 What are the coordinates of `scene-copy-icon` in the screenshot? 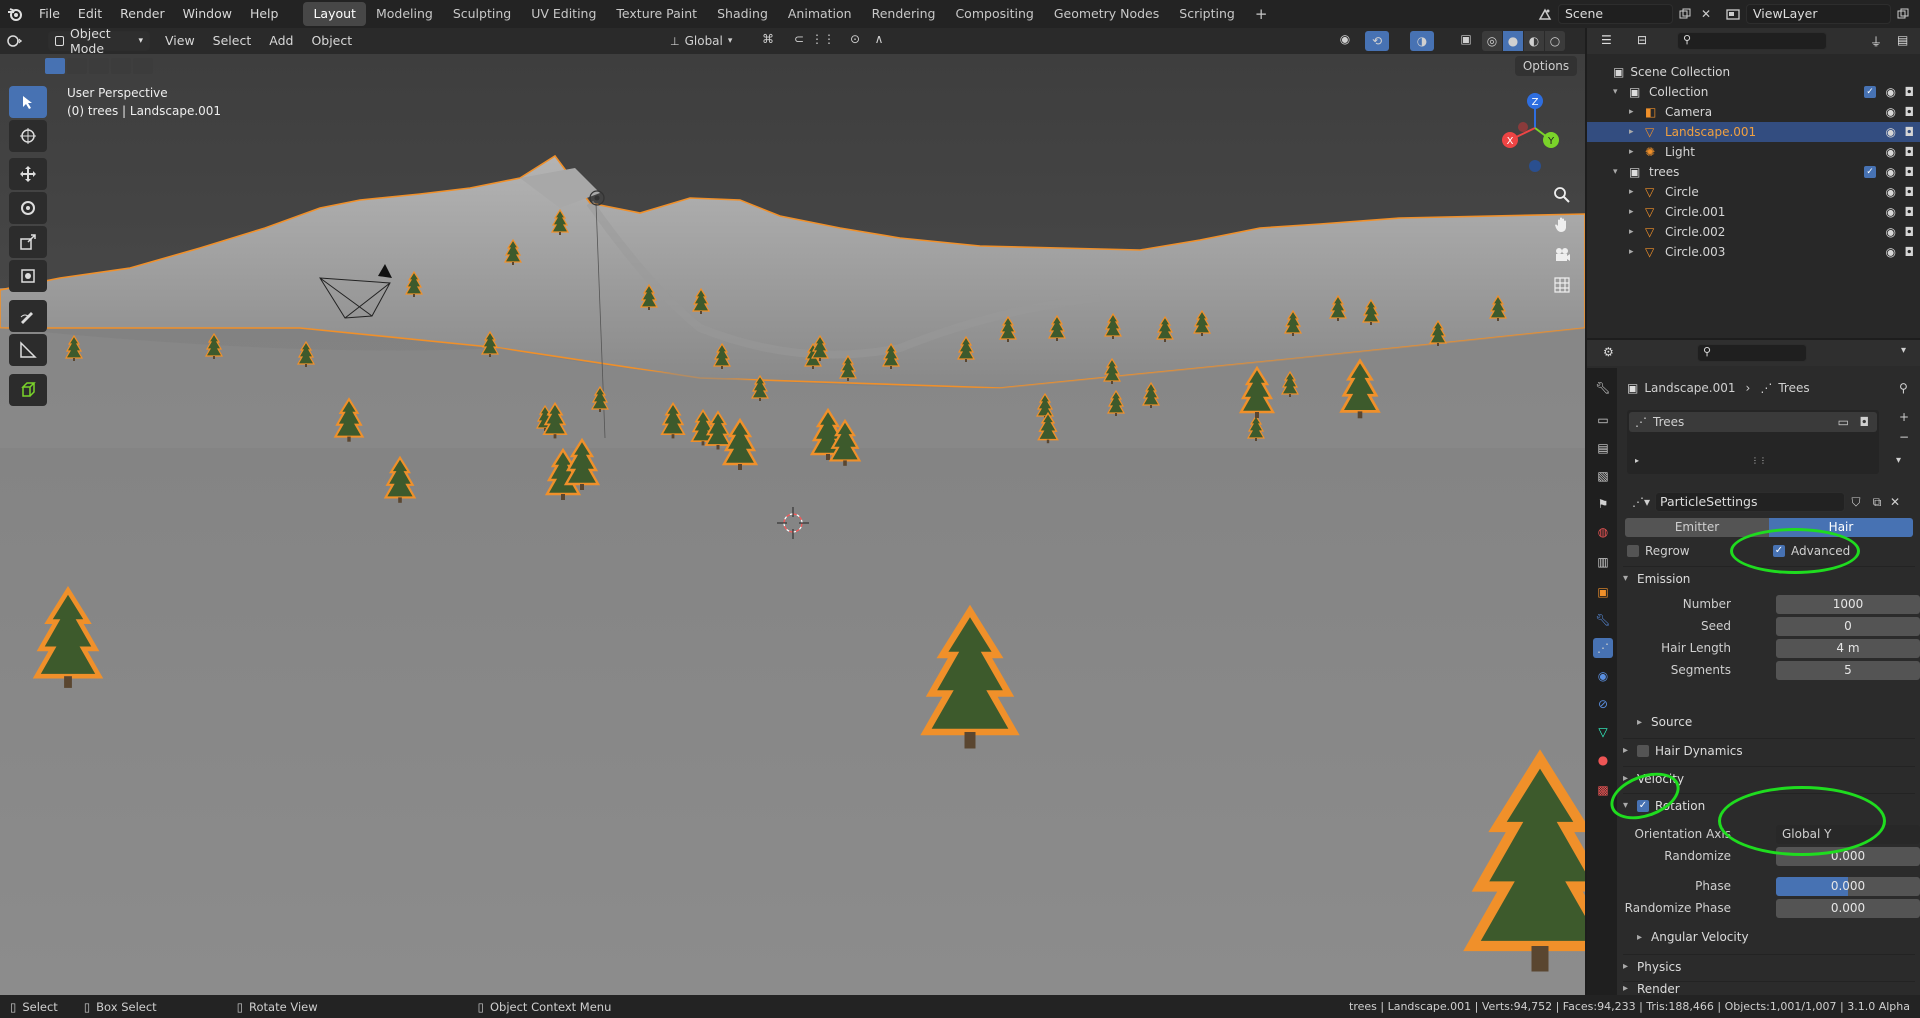 It's located at (1685, 14).